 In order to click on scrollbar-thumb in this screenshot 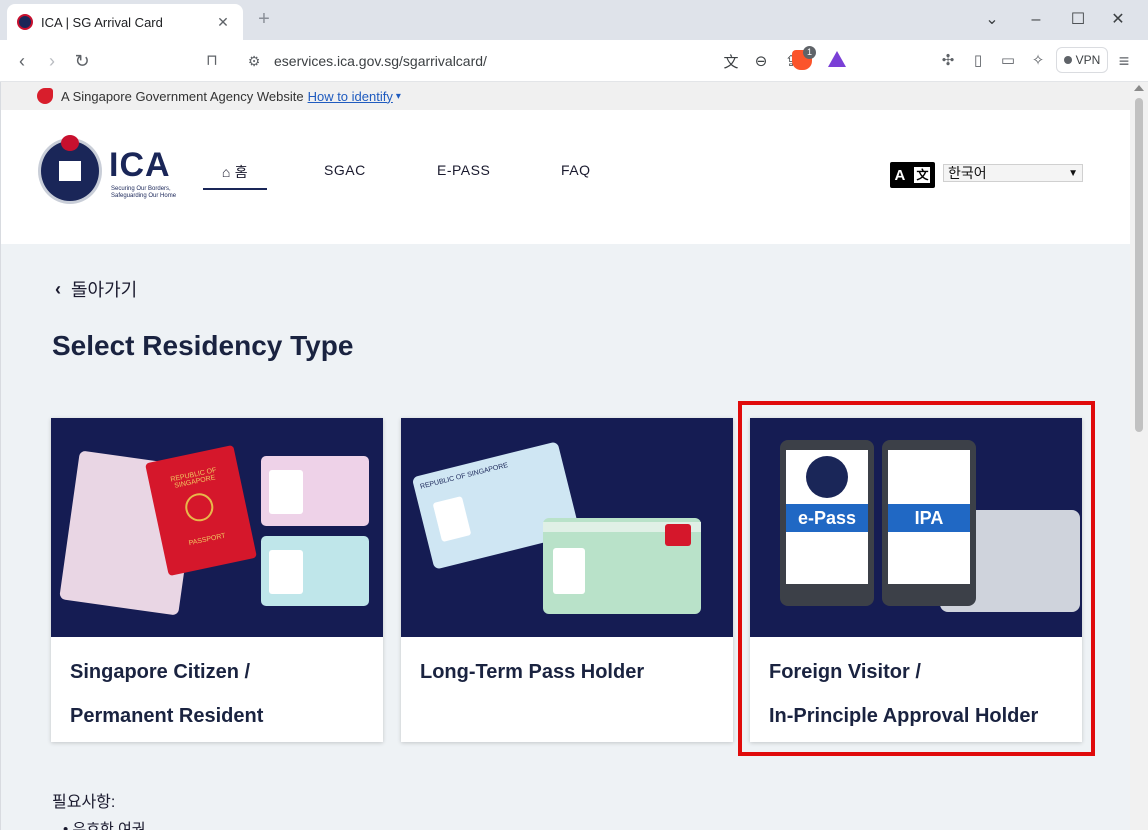, I will do `click(1139, 265)`.